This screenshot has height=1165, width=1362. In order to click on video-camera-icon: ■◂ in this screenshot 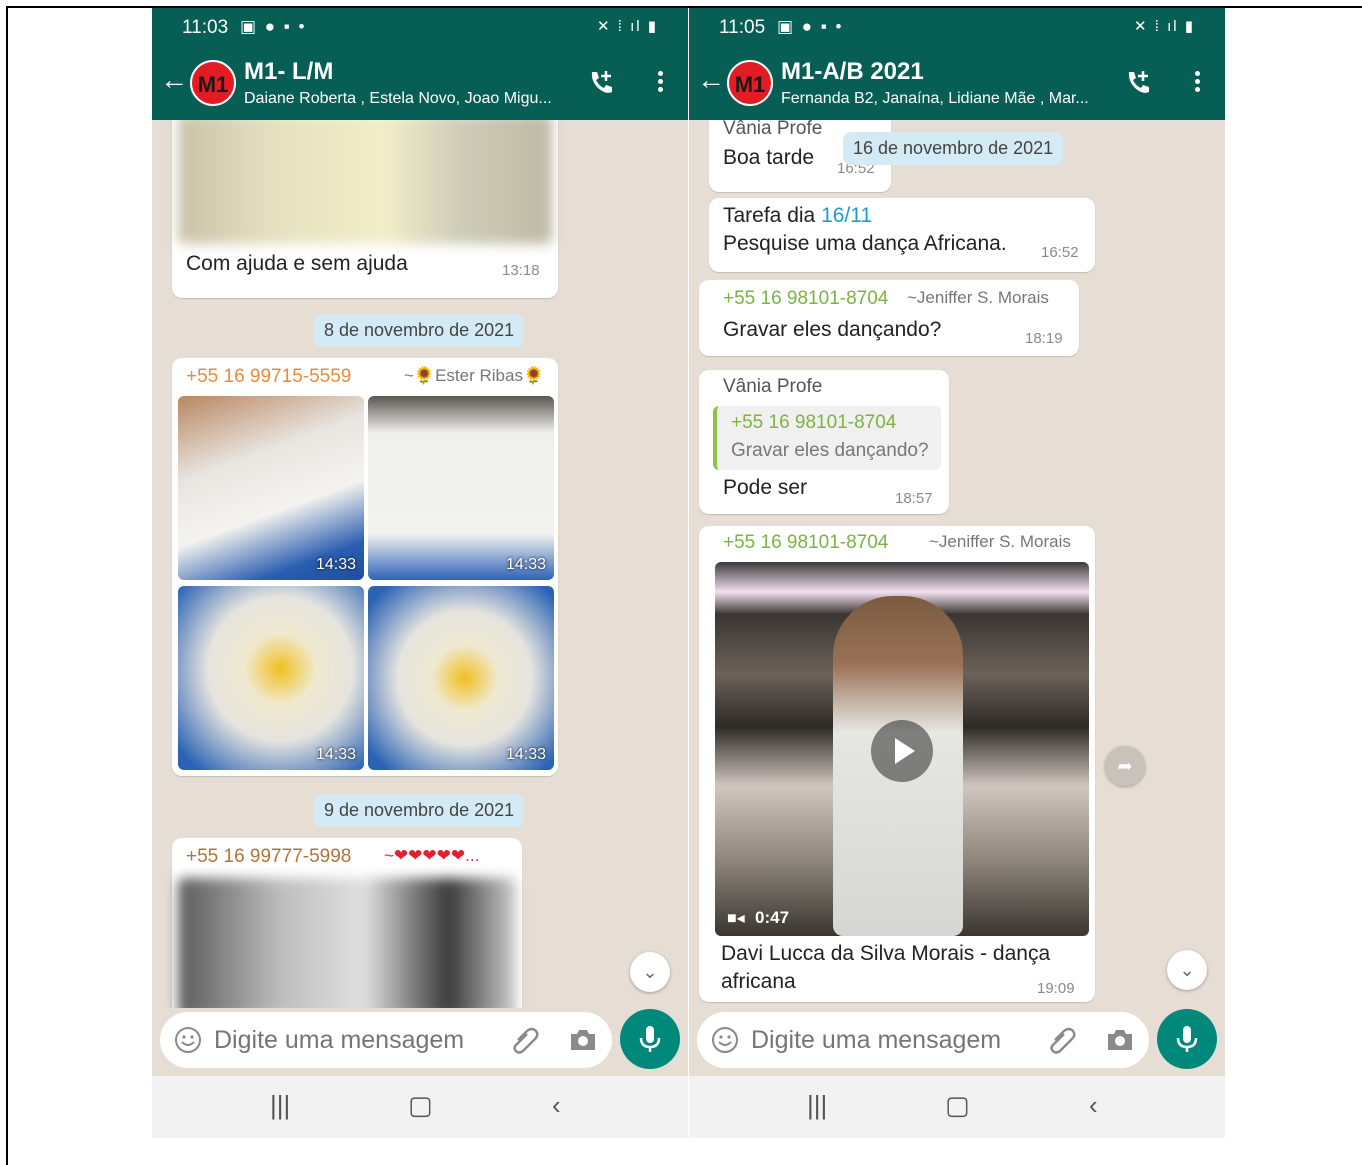, I will do `click(736, 918)`.